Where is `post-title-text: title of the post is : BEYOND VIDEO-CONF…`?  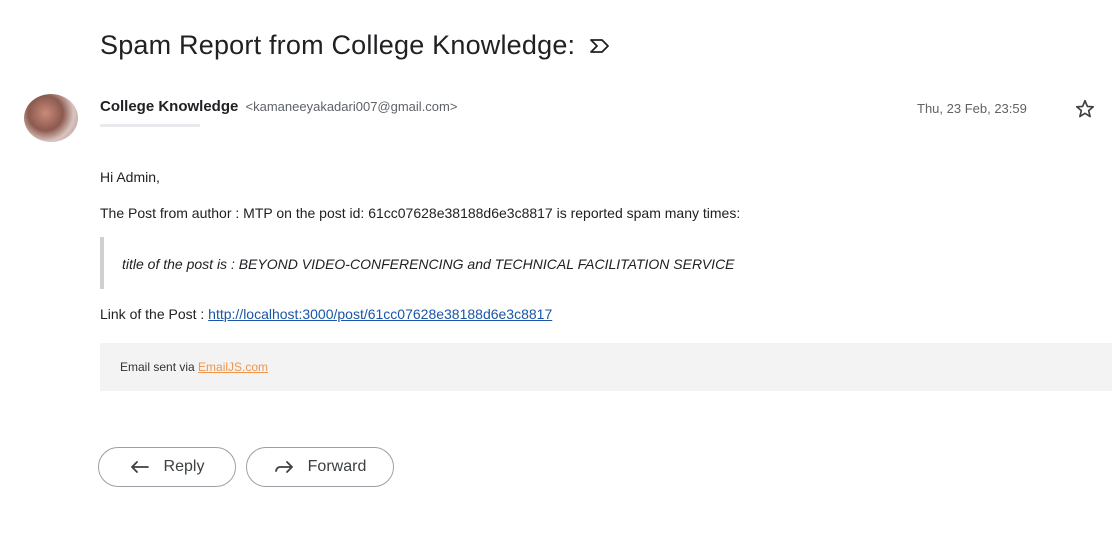
post-title-text: title of the post is : BEYOND VIDEO-CONF… is located at coordinates (428, 264).